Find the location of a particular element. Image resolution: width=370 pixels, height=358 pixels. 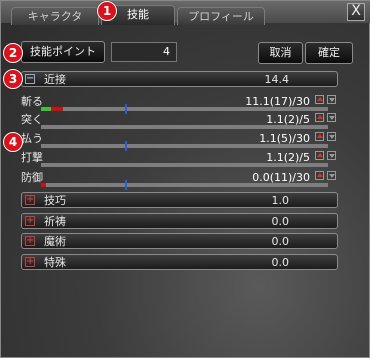

skill-row-thrust: 突く 1.1(2)/5 is located at coordinates (179, 121).